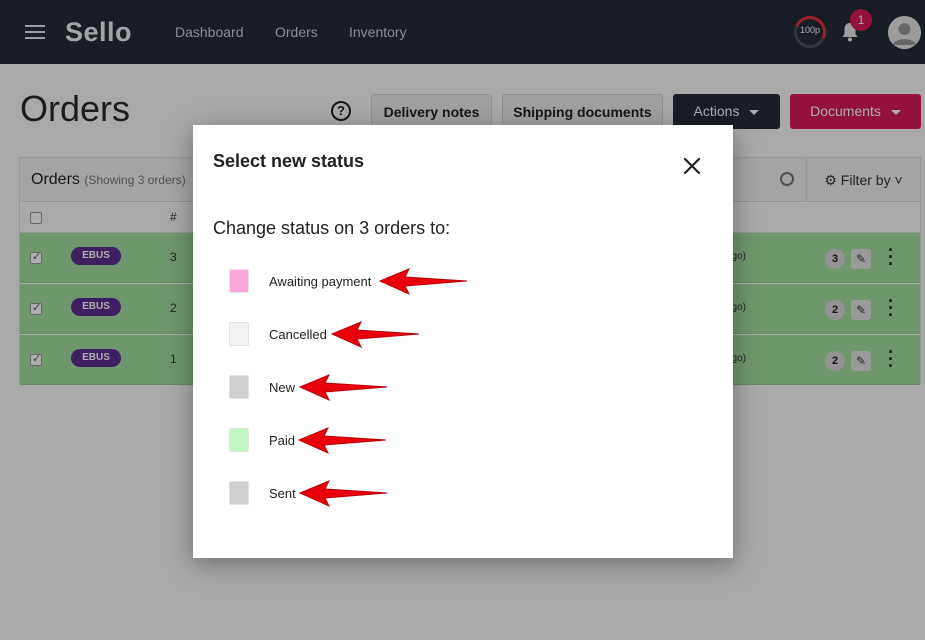 The width and height of the screenshot is (925, 640). I want to click on modal-title: Select new status, so click(289, 161).